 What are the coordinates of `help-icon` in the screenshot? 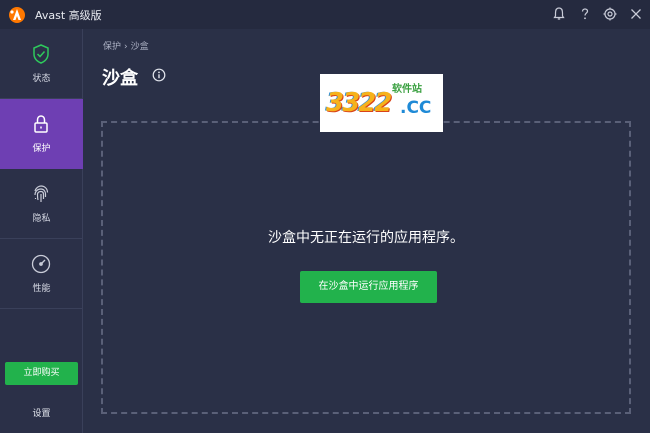 It's located at (585, 14).